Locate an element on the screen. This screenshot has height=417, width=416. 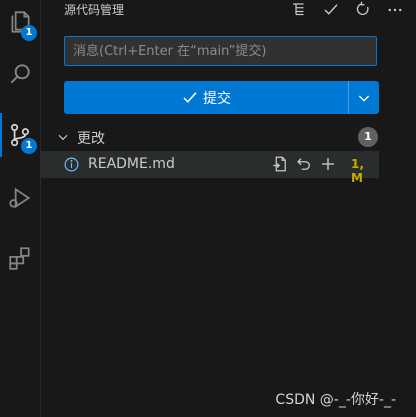
go-to-file-icon is located at coordinates (279, 164).